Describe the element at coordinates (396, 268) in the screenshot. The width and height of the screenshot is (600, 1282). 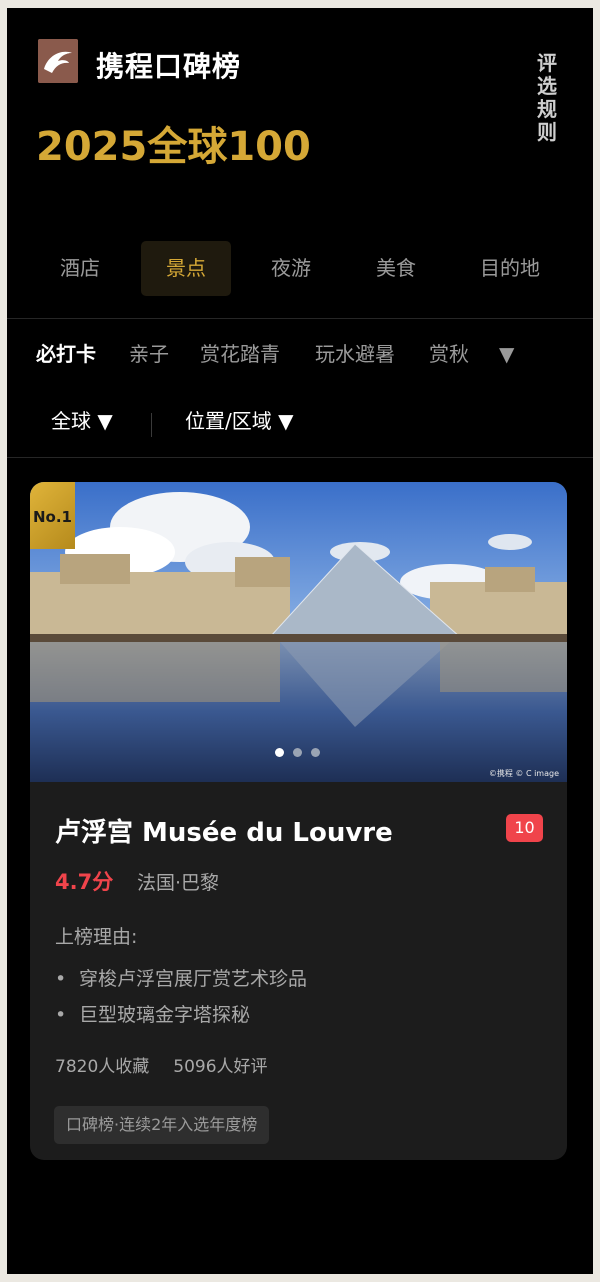
I see `tab-food: 美食` at that location.